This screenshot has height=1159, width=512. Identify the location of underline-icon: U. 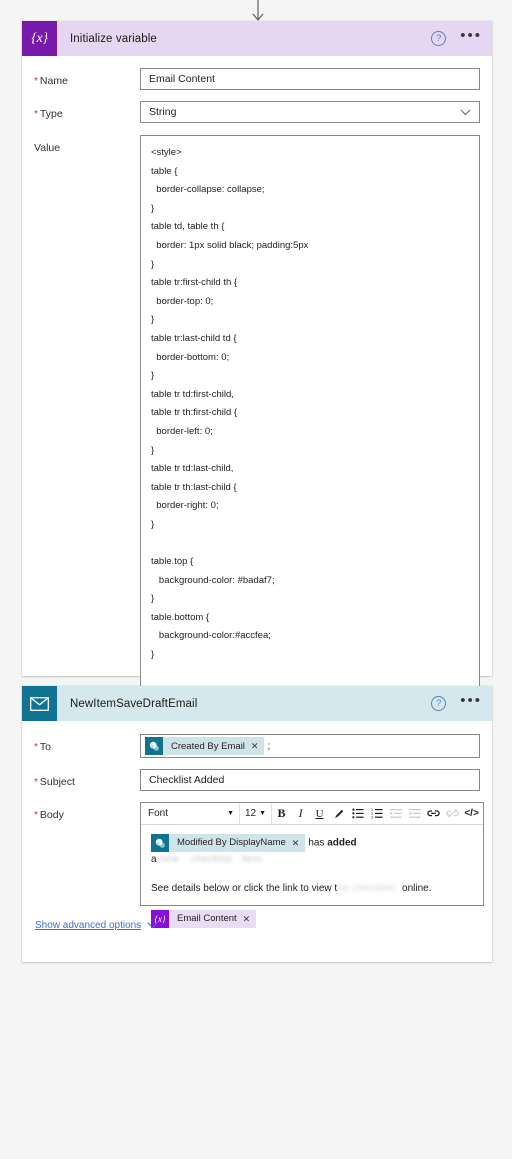
(319, 813).